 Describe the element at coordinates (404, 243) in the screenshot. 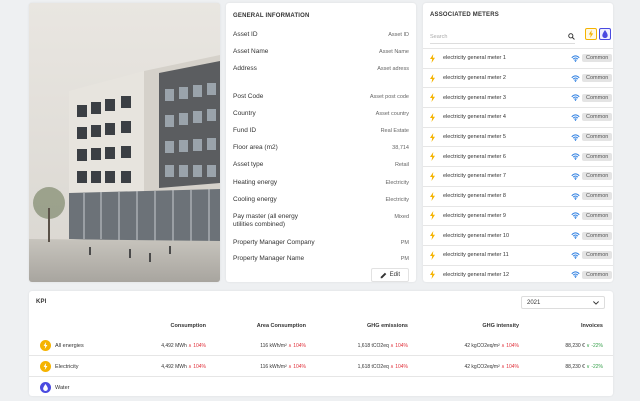

I see `info-value: PM` at that location.